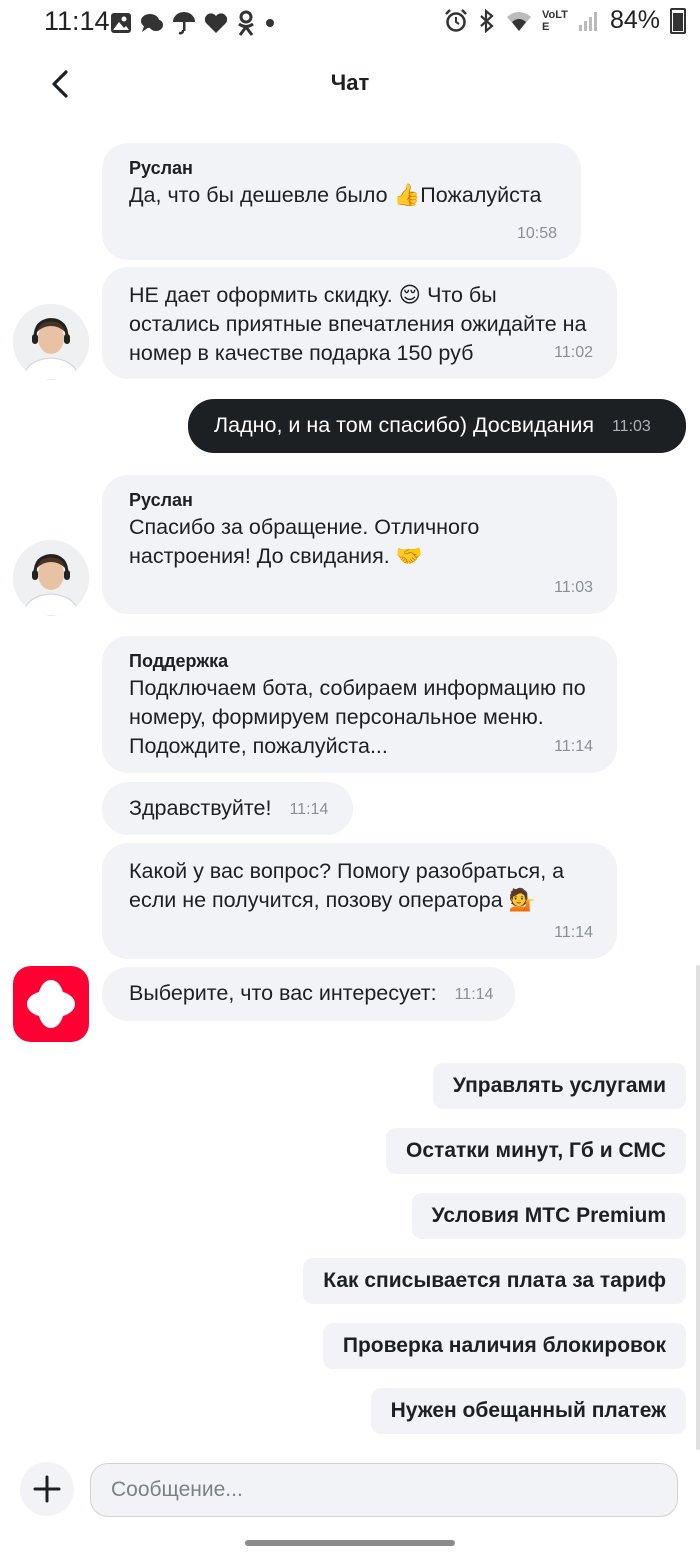  I want to click on attach-button, so click(47, 1489).